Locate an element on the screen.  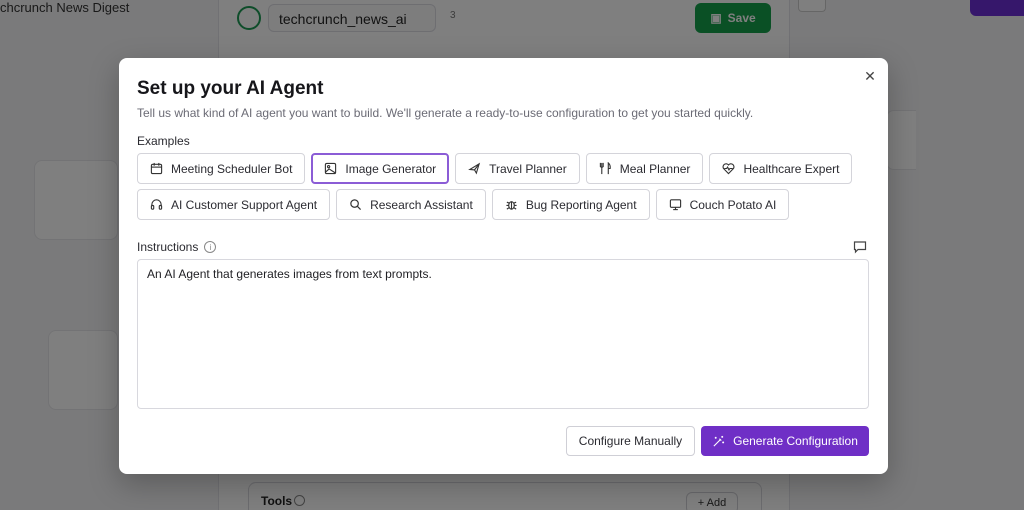
example-bug-reporting-agent: Bug Reporting Agent is located at coordinates (570, 204).